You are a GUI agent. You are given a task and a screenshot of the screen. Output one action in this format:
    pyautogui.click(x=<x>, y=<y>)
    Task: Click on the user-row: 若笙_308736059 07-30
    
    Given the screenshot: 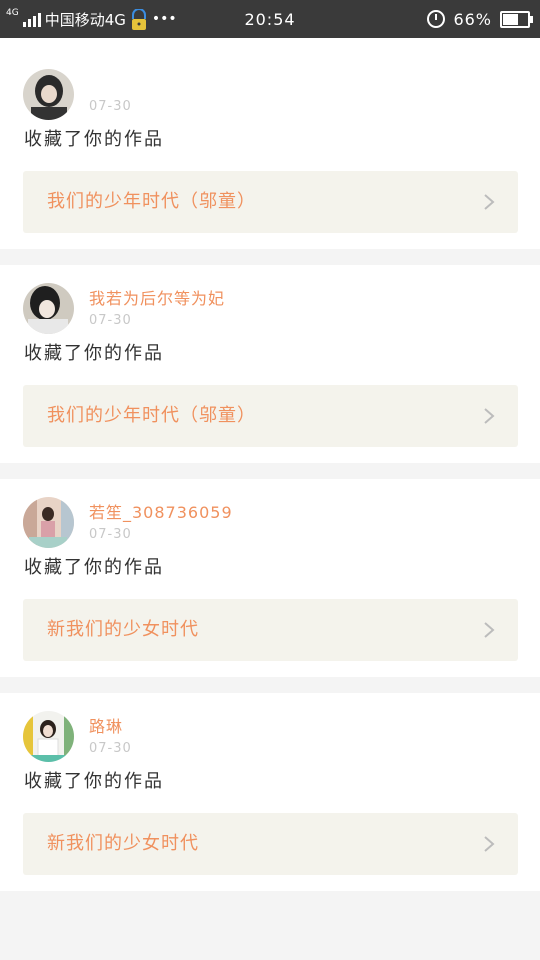 What is the action you would take?
    pyautogui.click(x=270, y=514)
    